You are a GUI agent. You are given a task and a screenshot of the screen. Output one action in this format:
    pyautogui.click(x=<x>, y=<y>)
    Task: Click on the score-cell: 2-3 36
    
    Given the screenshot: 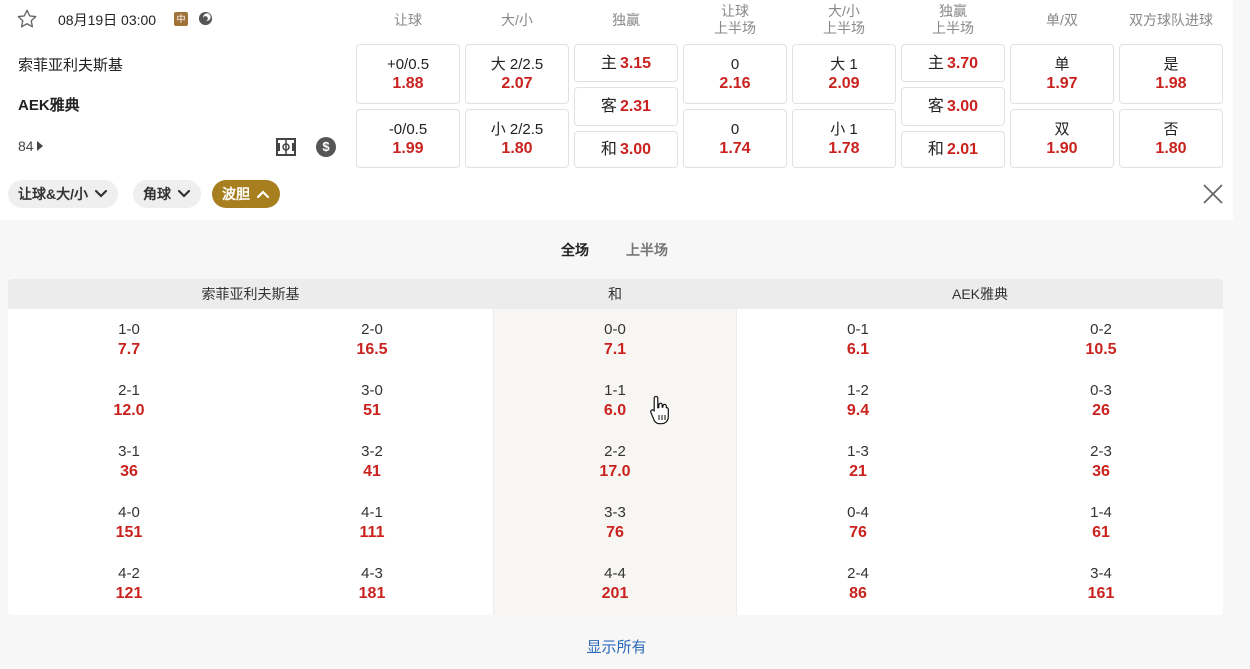 What is the action you would take?
    pyautogui.click(x=1101, y=462)
    